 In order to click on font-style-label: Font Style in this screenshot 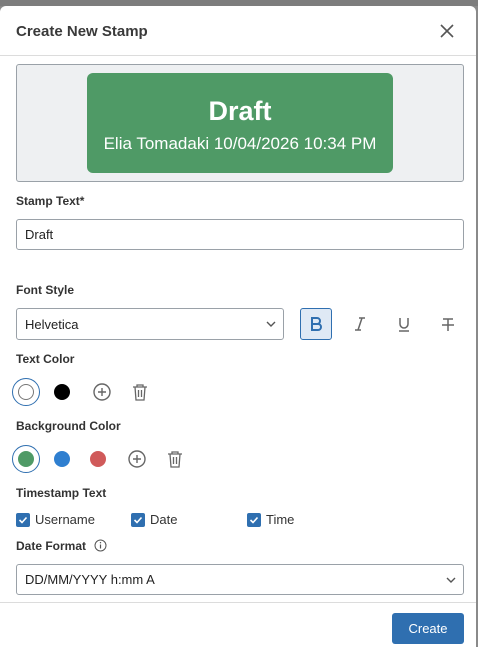, I will do `click(45, 290)`.